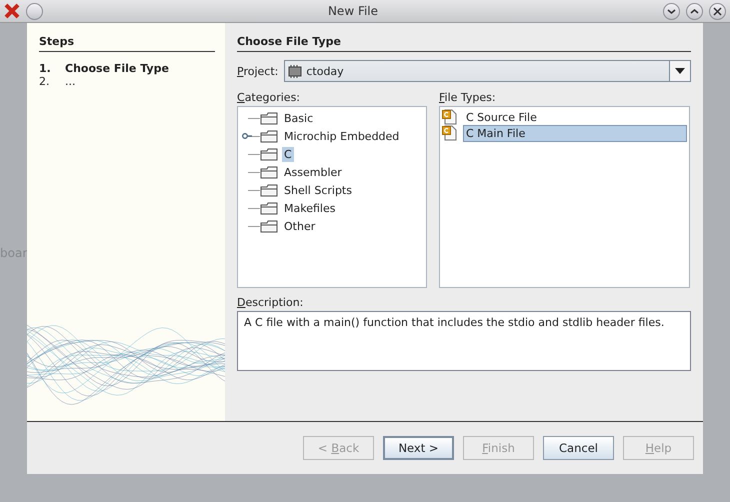 This screenshot has width=730, height=502. Describe the element at coordinates (468, 97) in the screenshot. I see `file-types-label: File Types:` at that location.